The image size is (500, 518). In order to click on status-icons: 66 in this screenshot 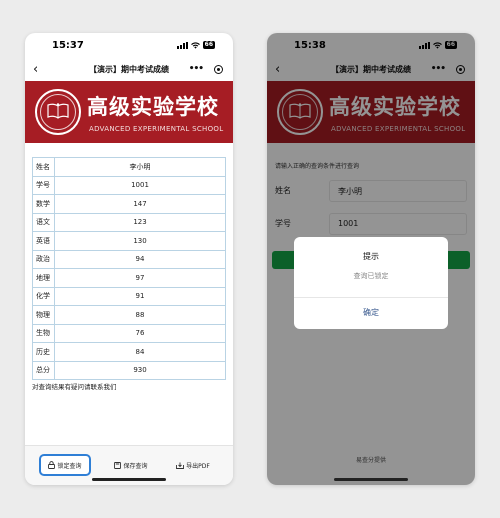, I will do `click(195, 45)`.